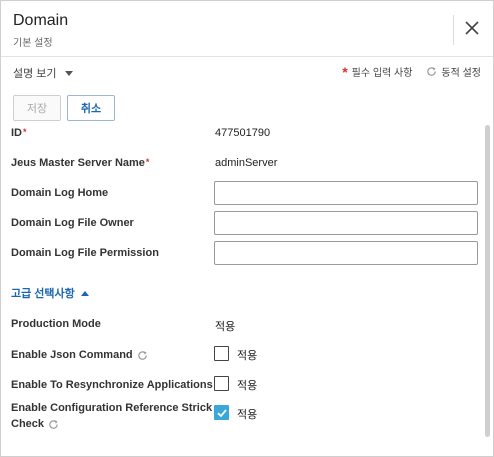 The width and height of the screenshot is (494, 457). I want to click on panel-header: Domain 기본 설정, so click(247, 29).